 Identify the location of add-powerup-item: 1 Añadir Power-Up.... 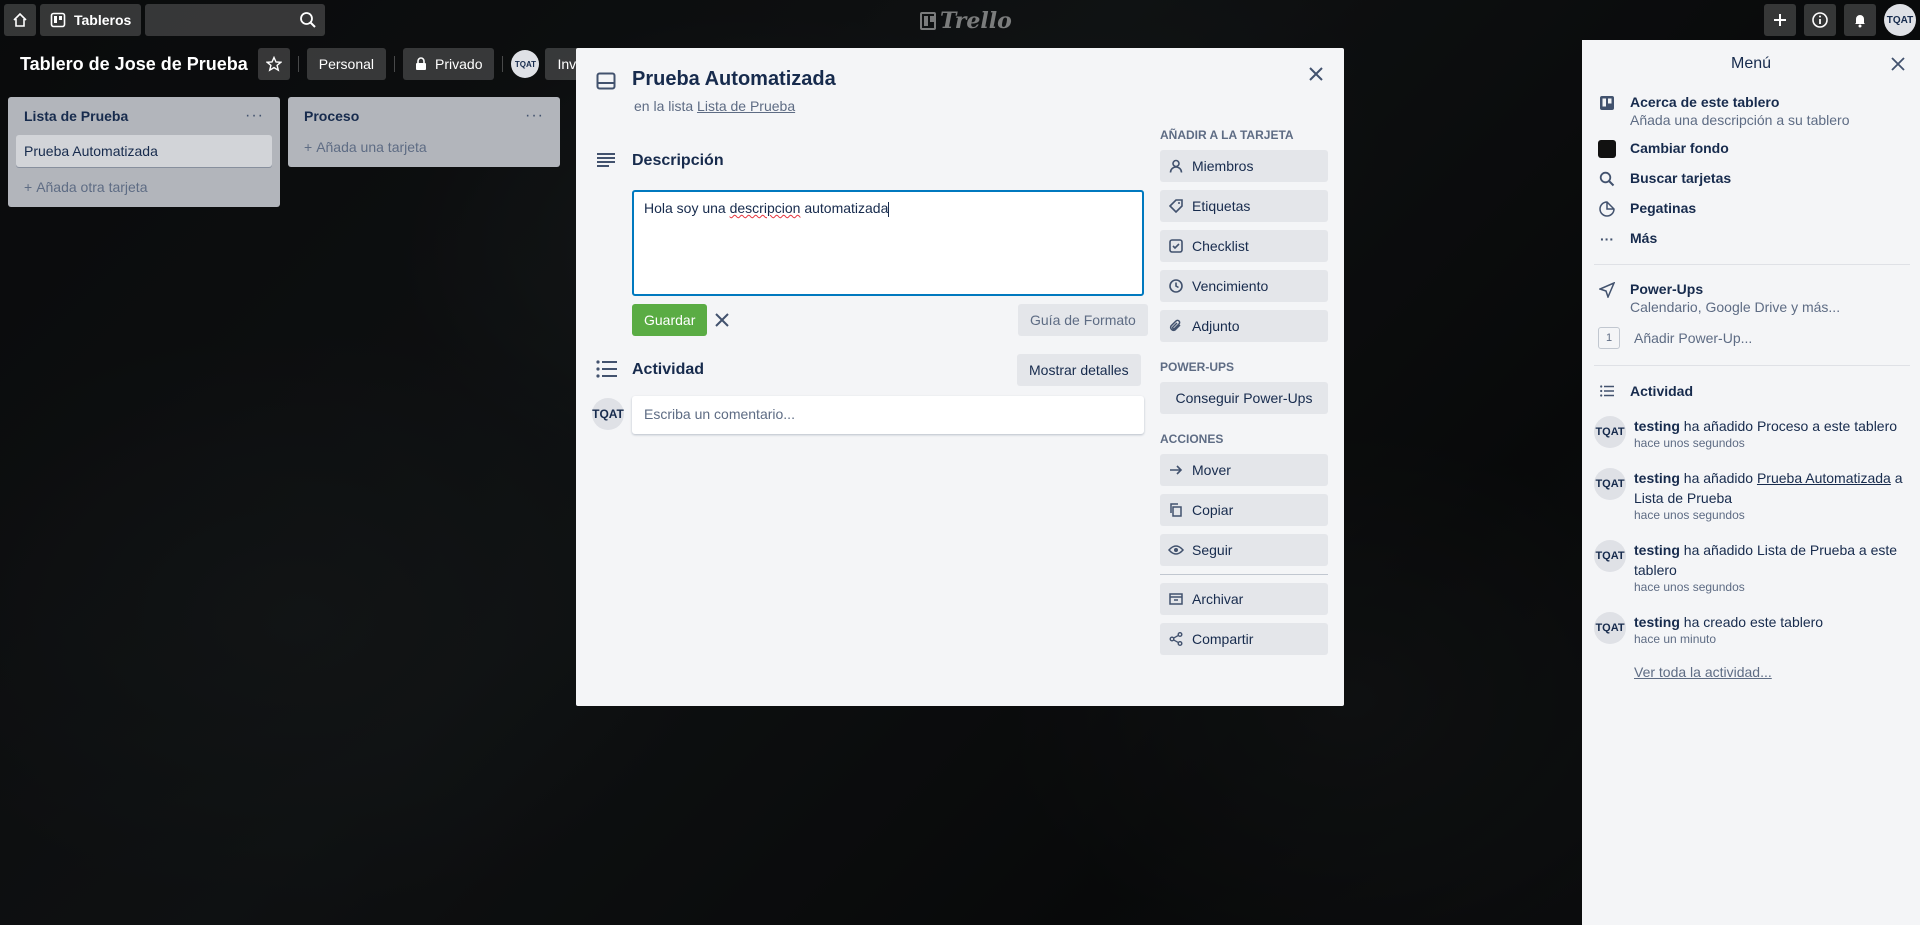
(1752, 338).